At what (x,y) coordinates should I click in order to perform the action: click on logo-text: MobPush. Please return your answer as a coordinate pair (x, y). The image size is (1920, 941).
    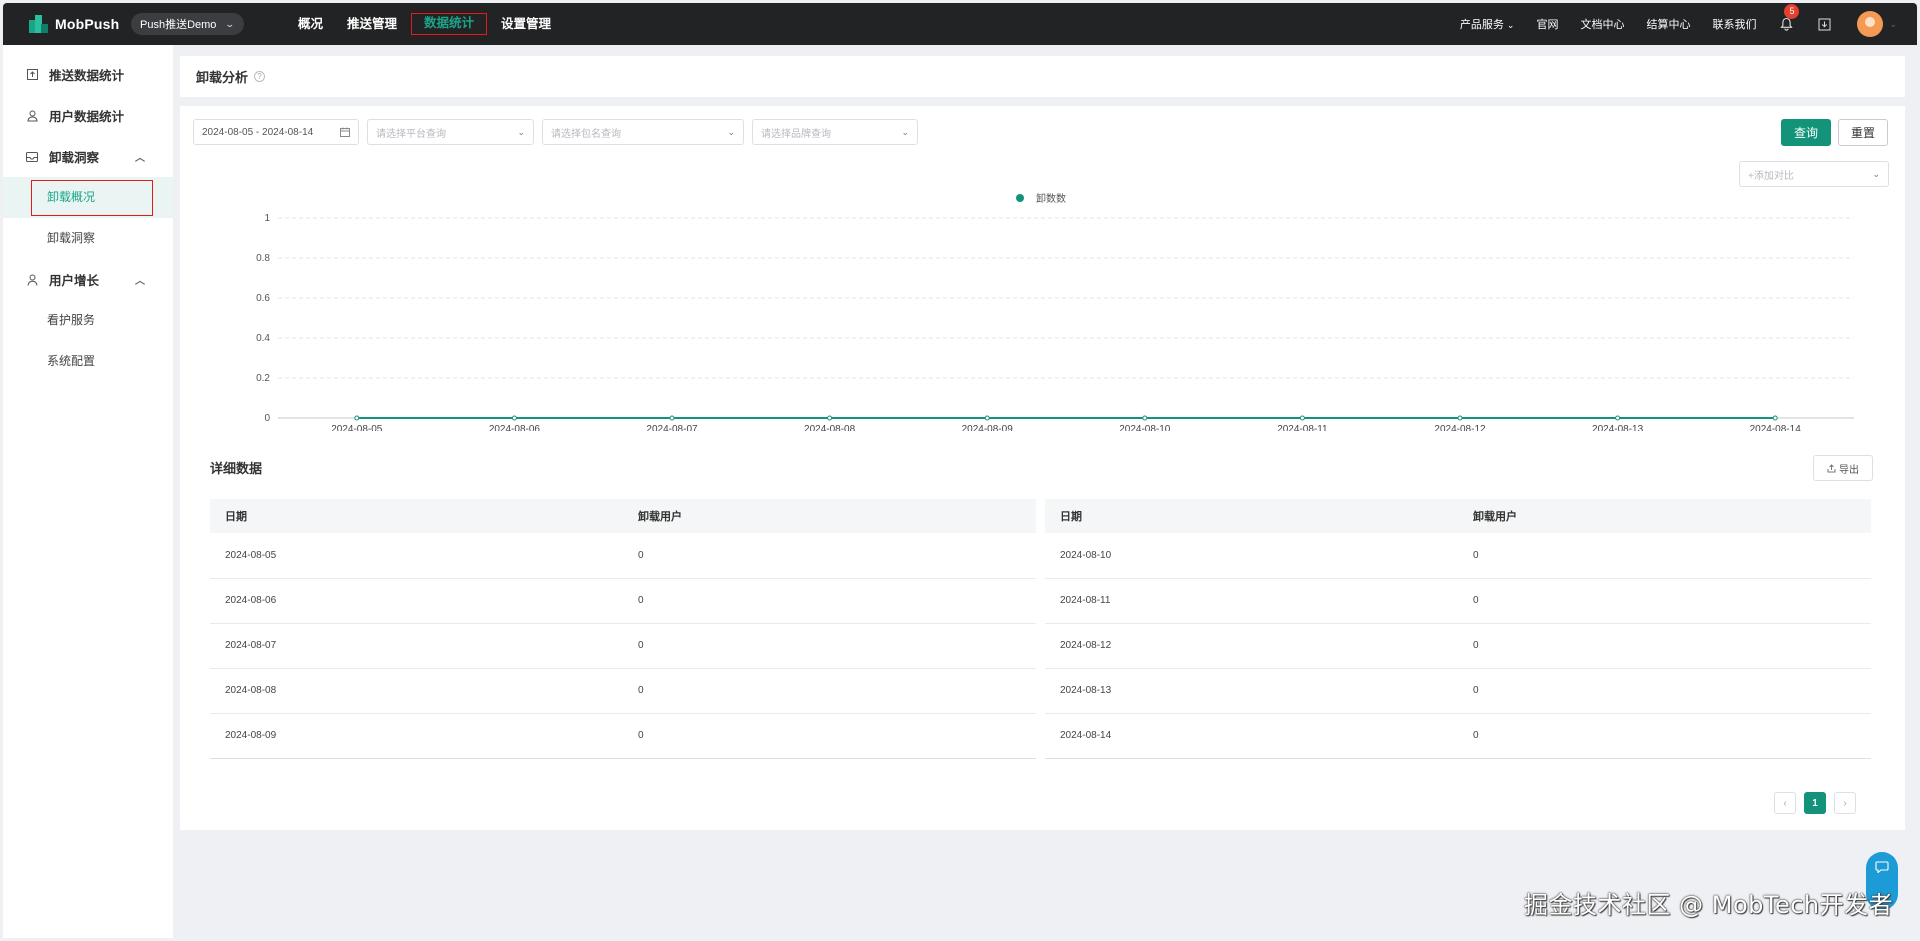
    Looking at the image, I should click on (87, 24).